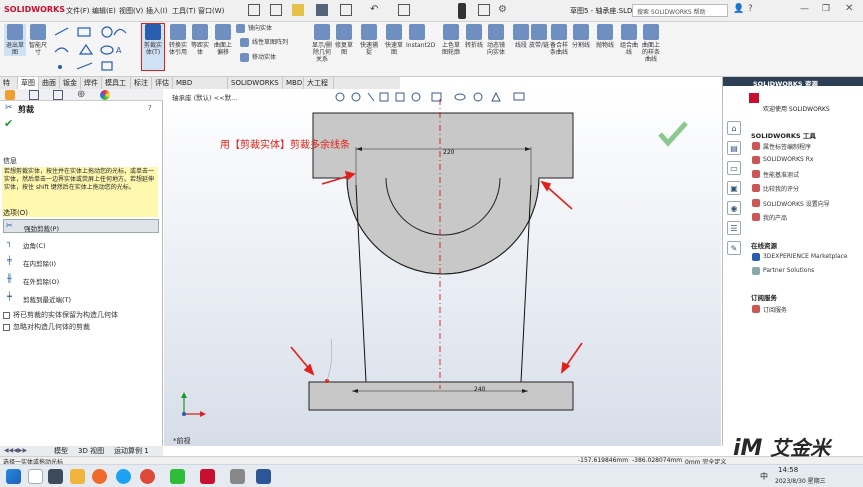 The image size is (863, 487). I want to click on tab-10: MBD, so click(293, 83).